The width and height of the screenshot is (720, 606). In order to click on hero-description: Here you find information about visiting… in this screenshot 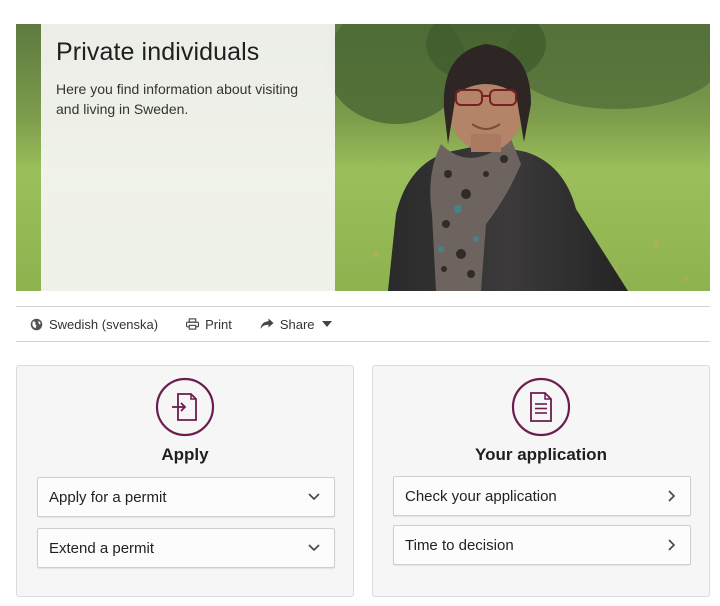, I will do `click(177, 99)`.